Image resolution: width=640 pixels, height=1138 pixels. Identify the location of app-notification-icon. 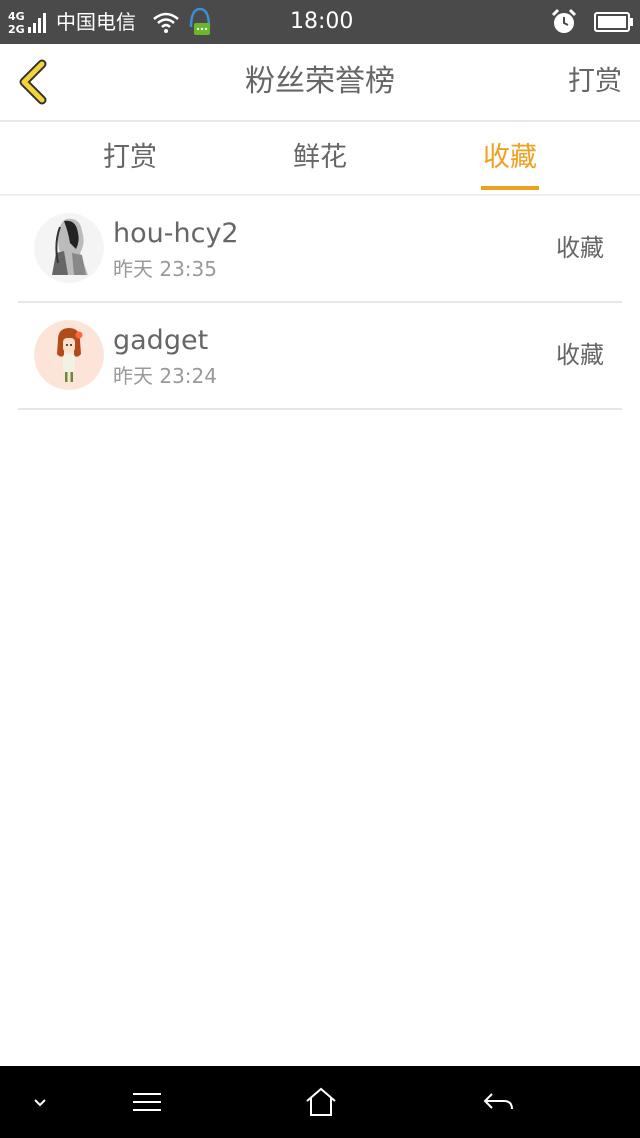
(200, 21).